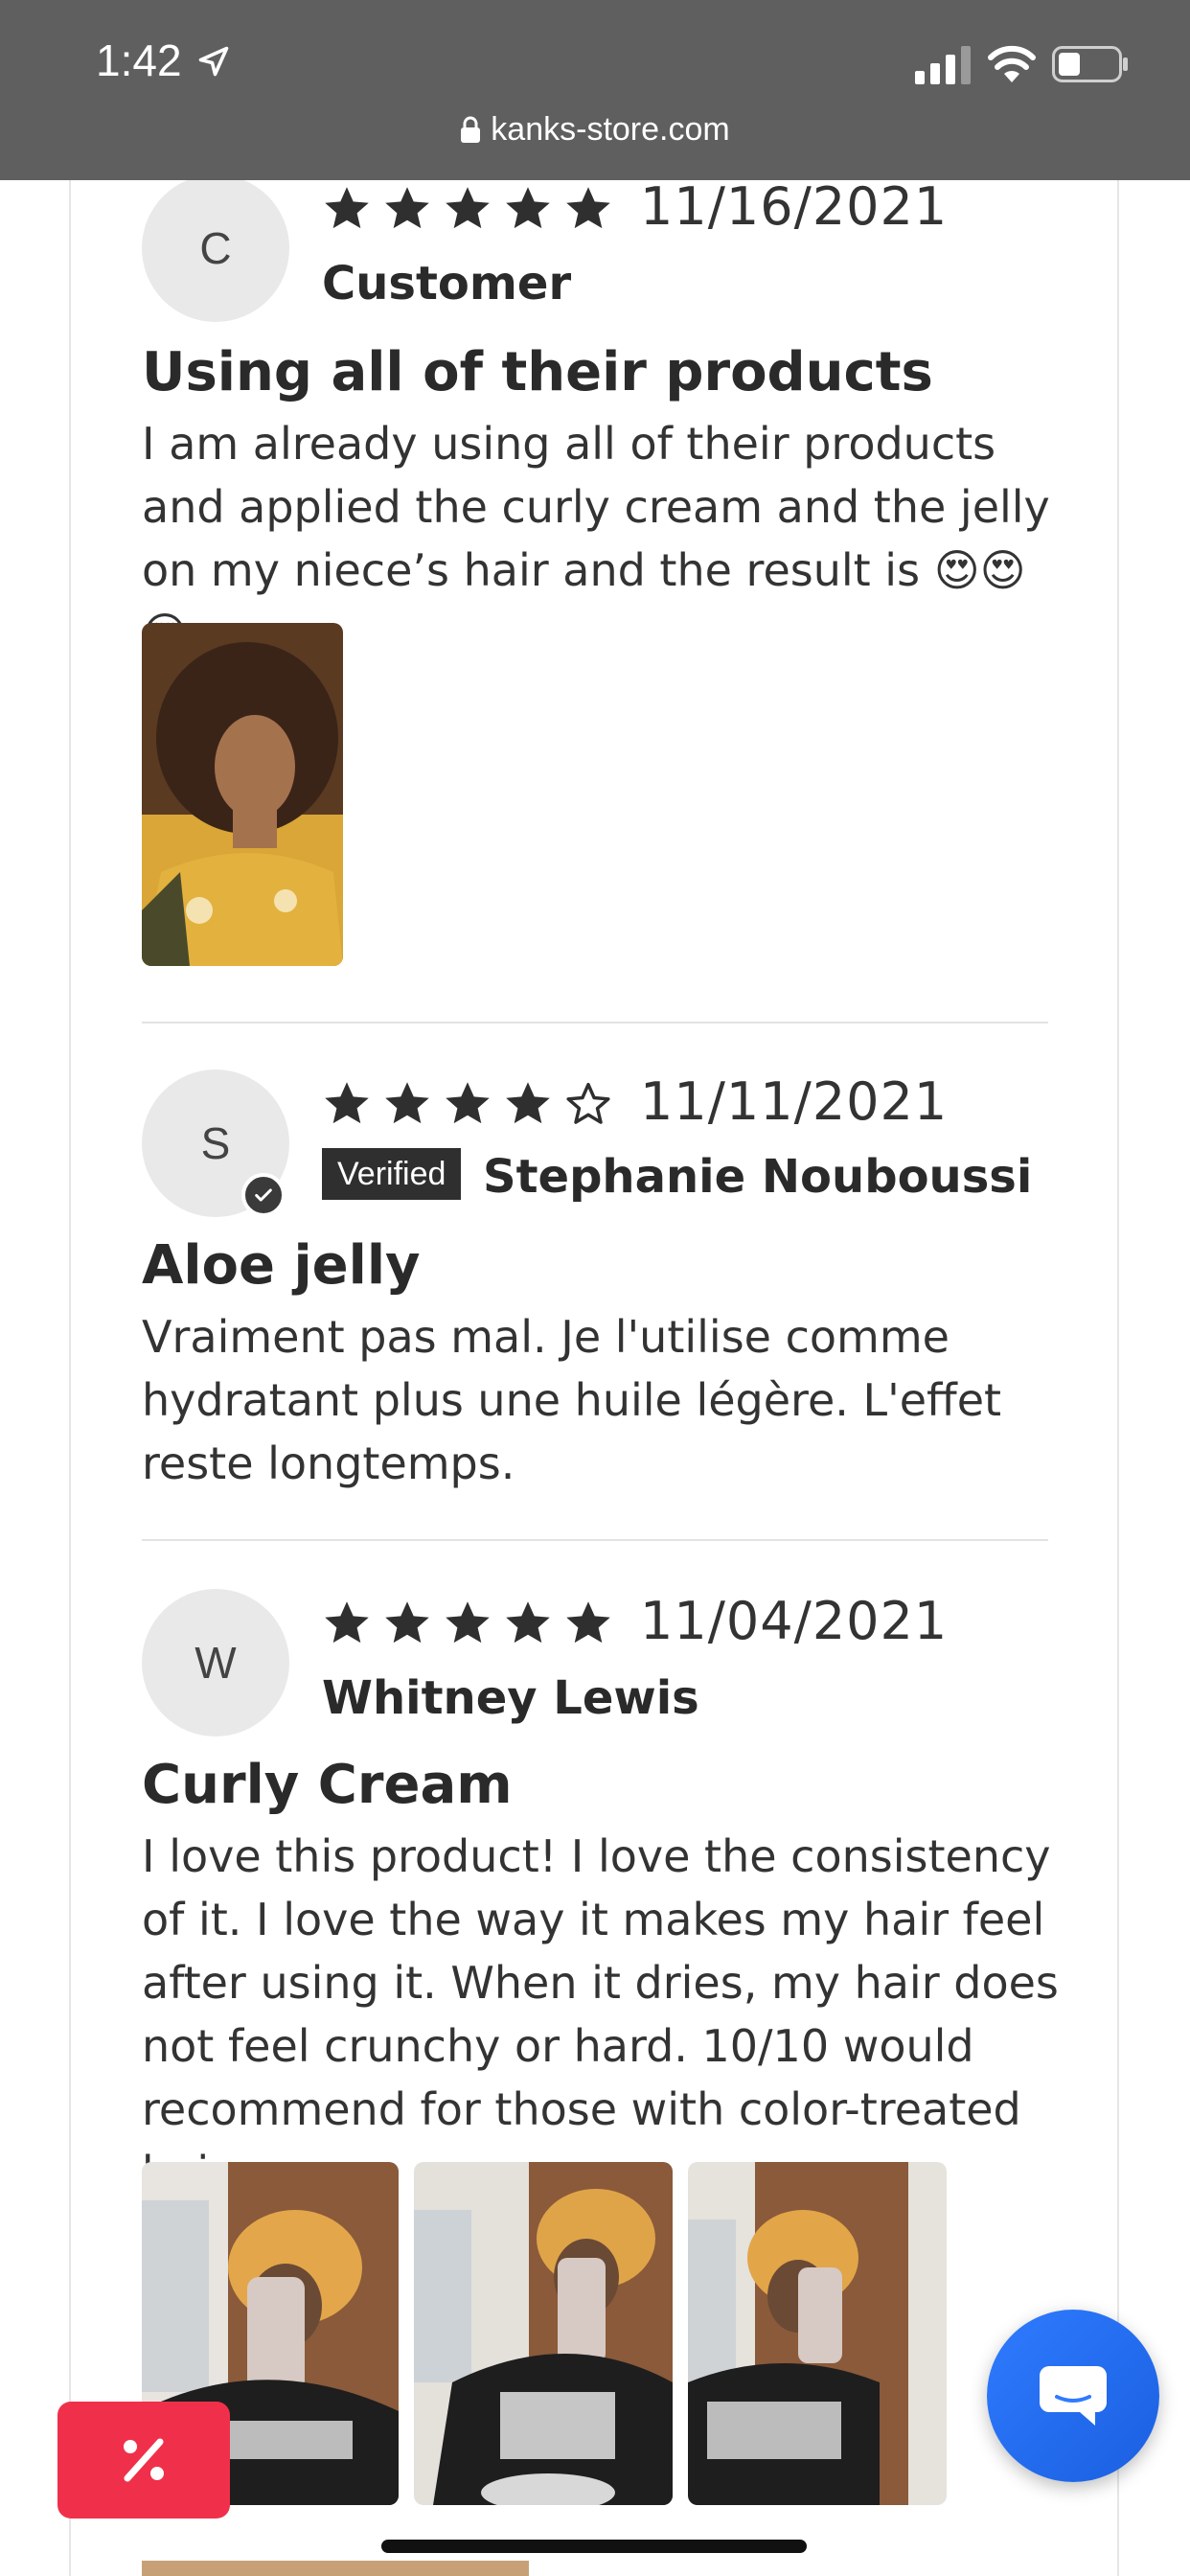 This screenshot has height=2576, width=1190. I want to click on verified-check-icon, so click(264, 1195).